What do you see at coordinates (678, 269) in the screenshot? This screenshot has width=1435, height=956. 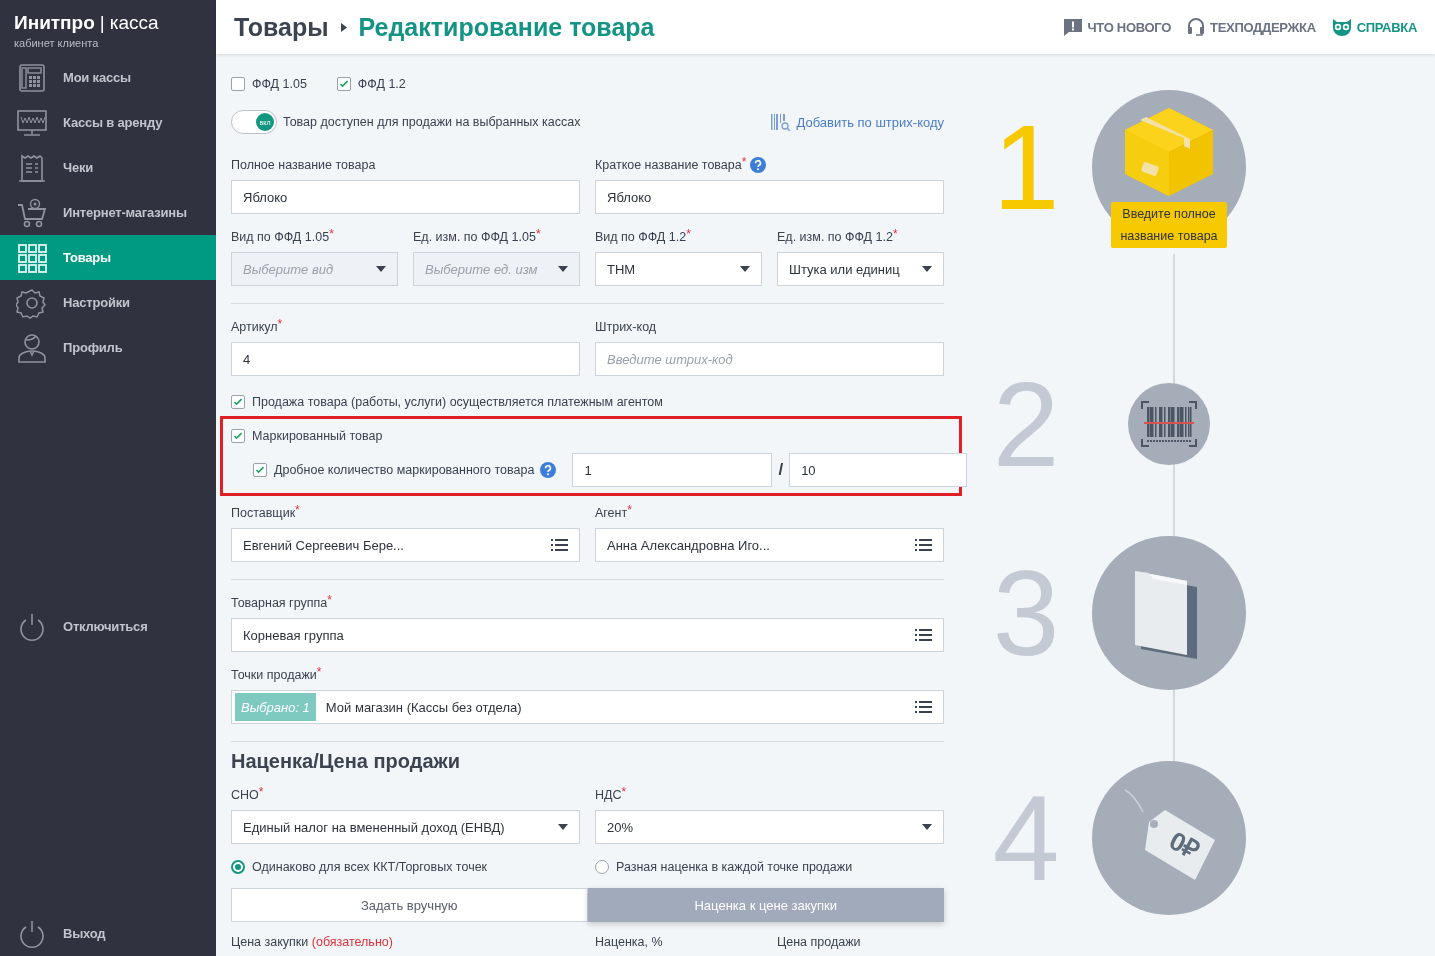 I see `dropdown-field: ТНМ` at bounding box center [678, 269].